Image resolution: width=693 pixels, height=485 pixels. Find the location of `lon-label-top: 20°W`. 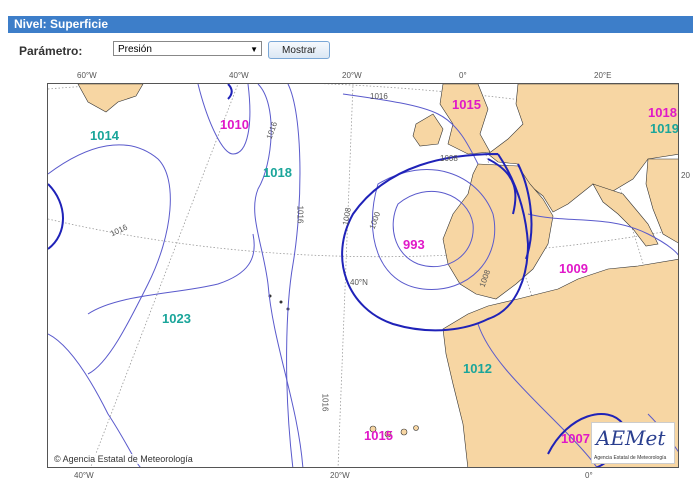

lon-label-top: 20°W is located at coordinates (352, 75).